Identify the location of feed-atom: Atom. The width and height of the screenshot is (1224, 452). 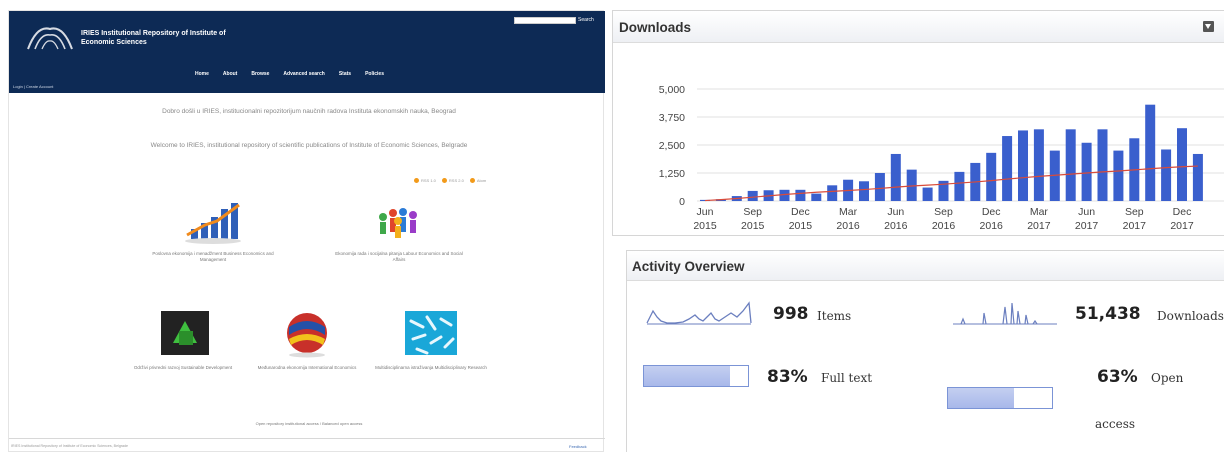
(478, 181).